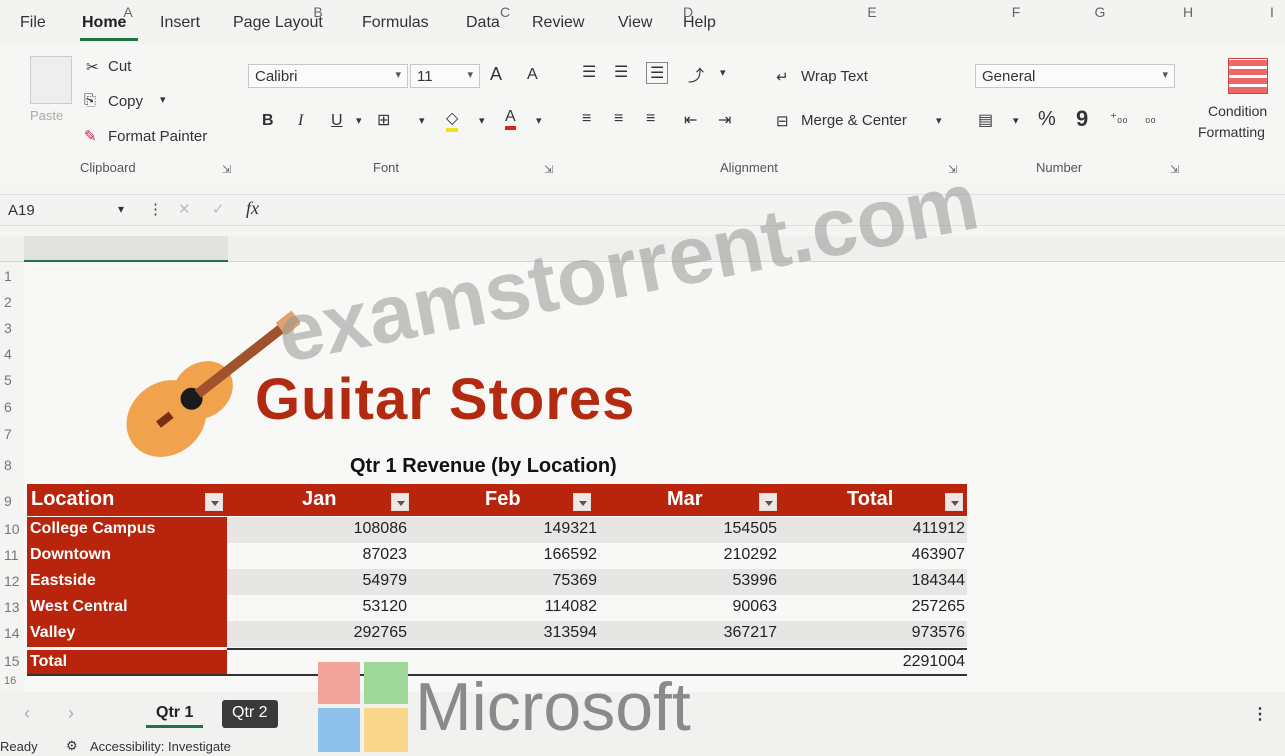 The image size is (1285, 756). I want to click on cell-grand-total: 2291004, so click(900, 662).